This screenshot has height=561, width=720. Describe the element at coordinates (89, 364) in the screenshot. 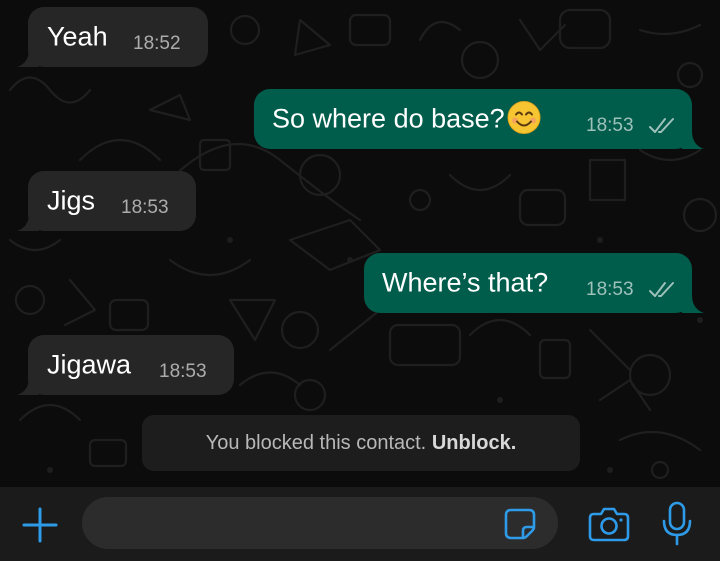

I see `message-text: Jigawa` at that location.